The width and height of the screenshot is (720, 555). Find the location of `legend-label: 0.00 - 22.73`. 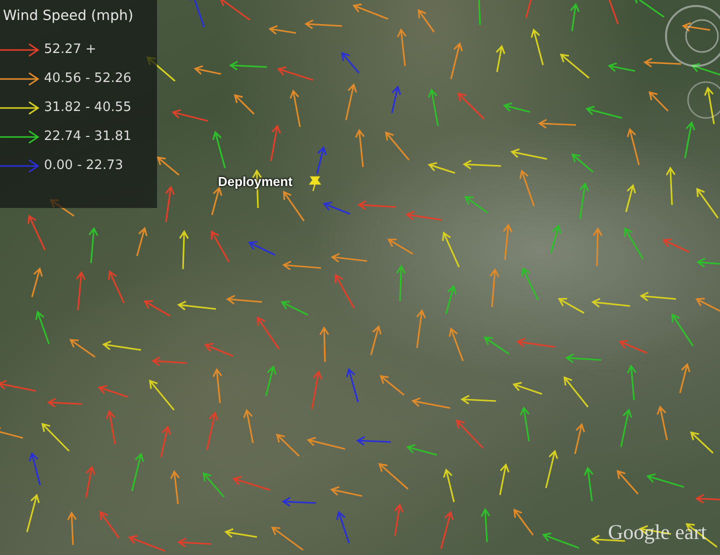

legend-label: 0.00 - 22.73 is located at coordinates (84, 165).